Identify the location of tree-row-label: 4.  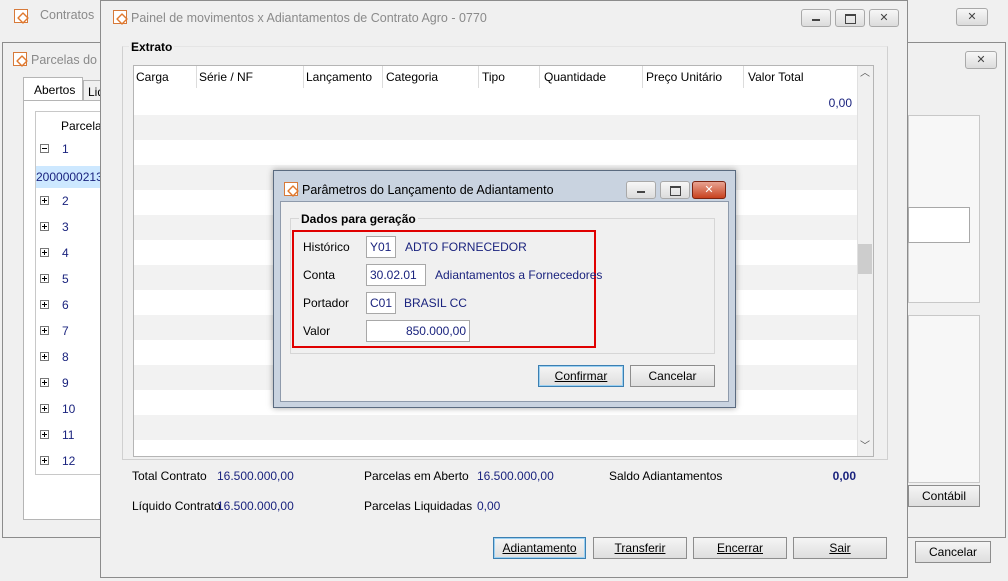
(65, 253).